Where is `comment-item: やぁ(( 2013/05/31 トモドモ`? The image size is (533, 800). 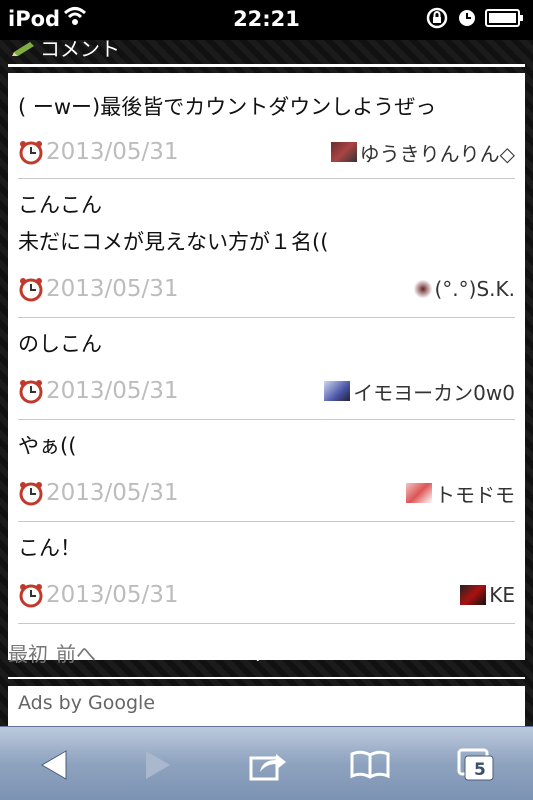 comment-item: やぁ(( 2013/05/31 トモドモ is located at coordinates (266, 471).